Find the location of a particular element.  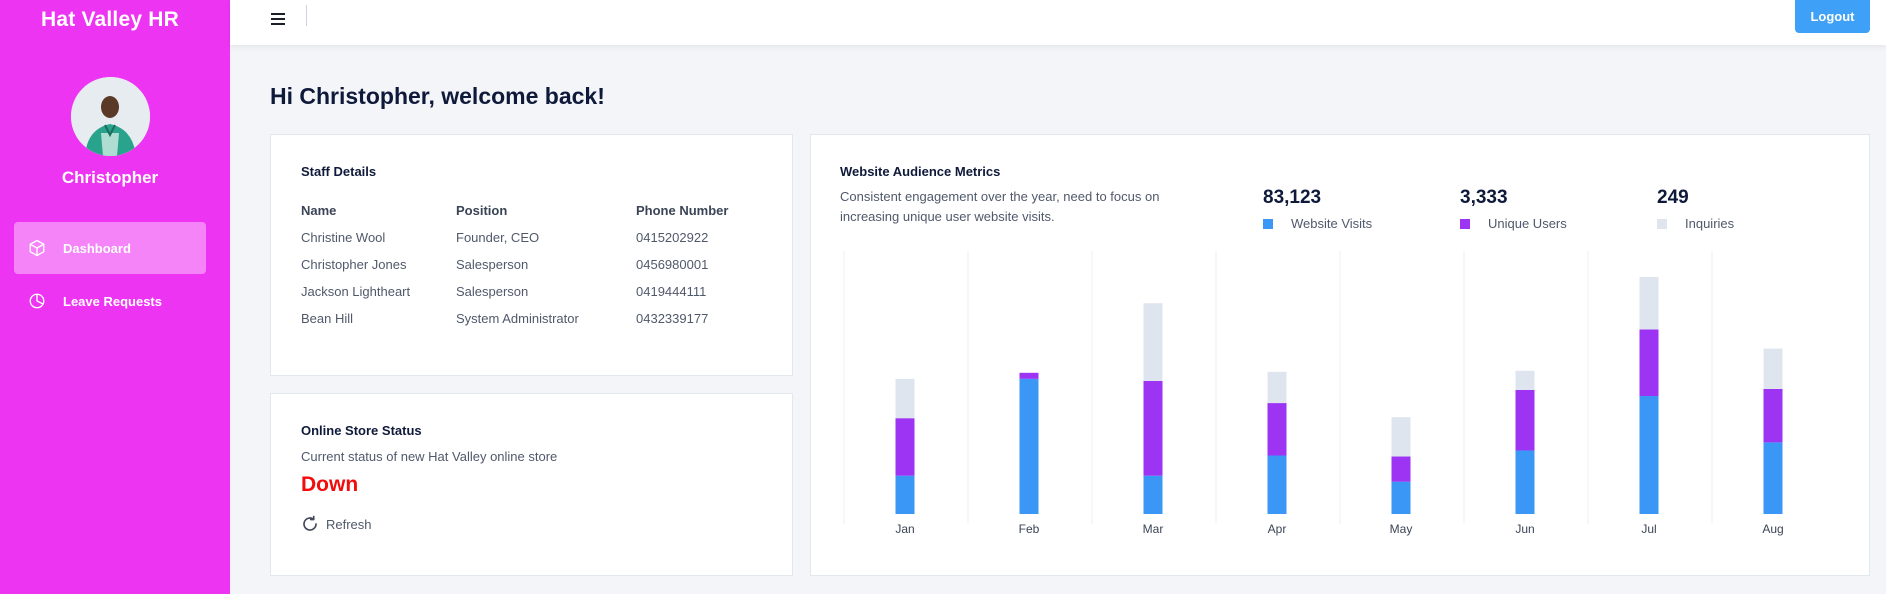

sidebar-item-label: Leave Requests is located at coordinates (112, 301).